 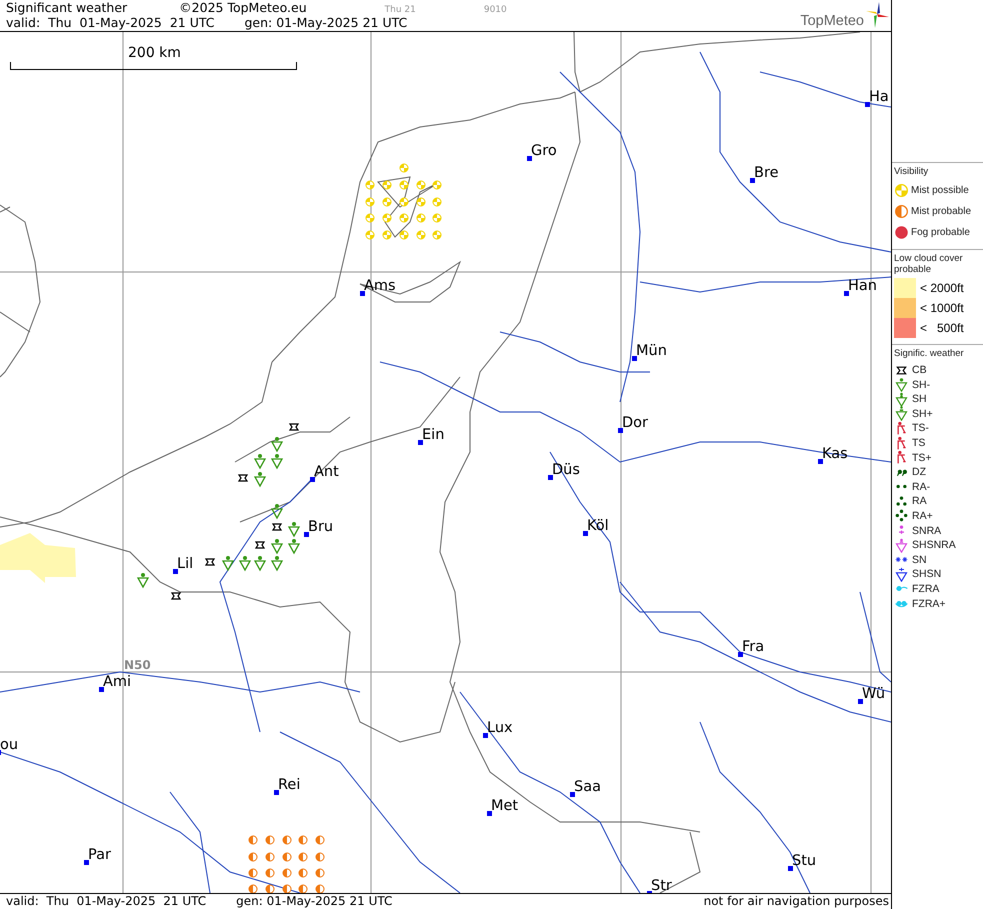 I want to click on chart-code: 9010, so click(x=495, y=10).